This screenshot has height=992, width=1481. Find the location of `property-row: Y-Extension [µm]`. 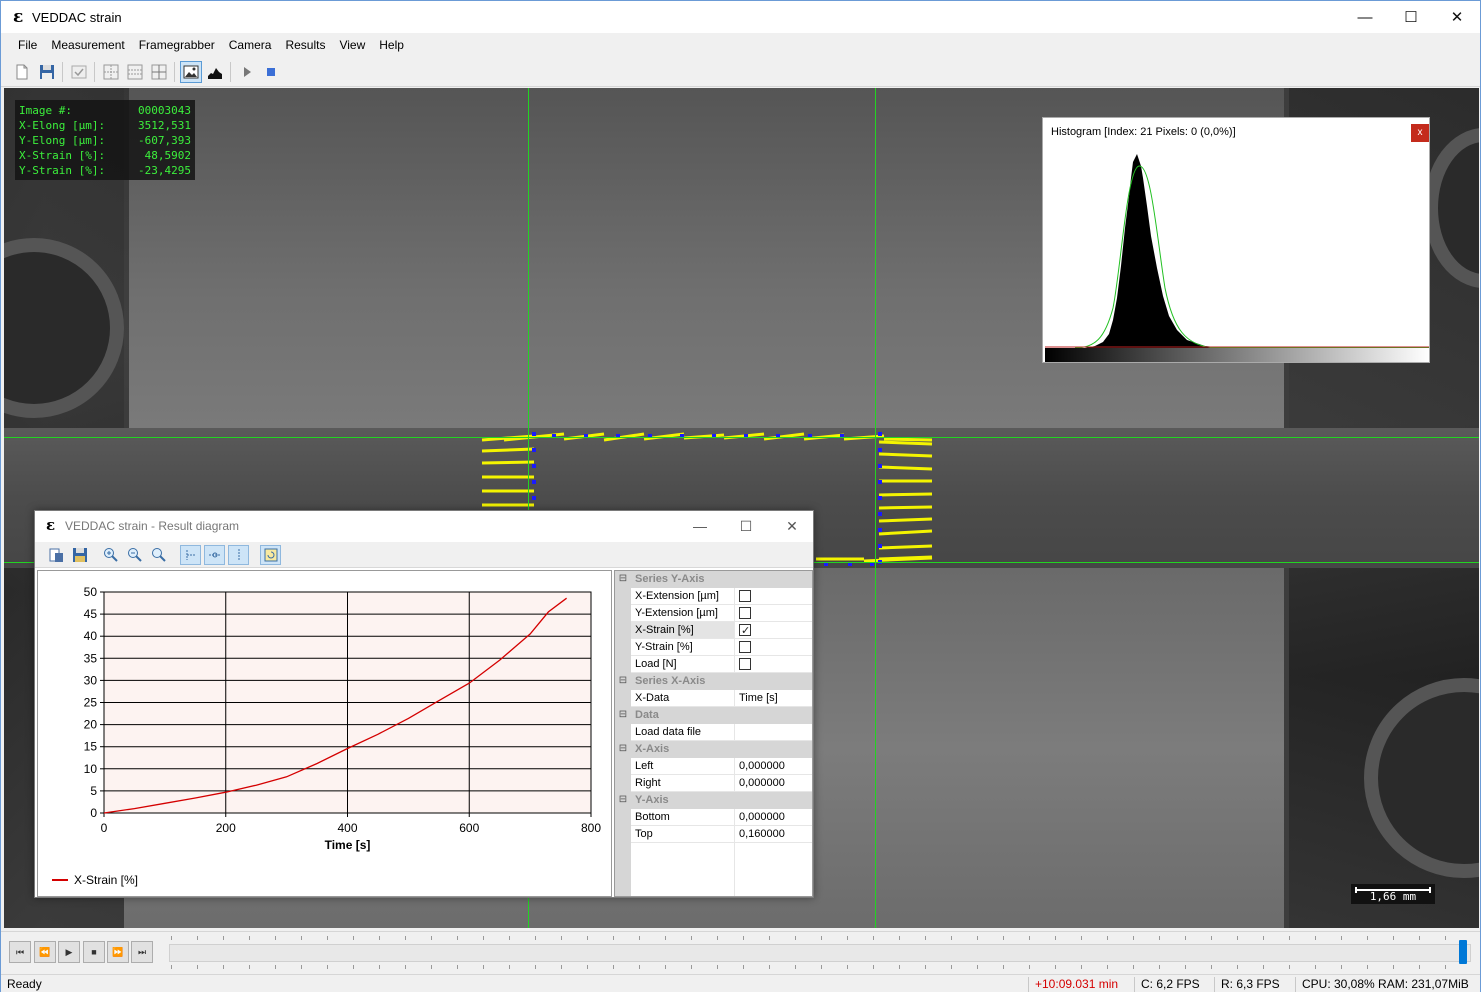

property-row: Y-Extension [µm] is located at coordinates (713, 613).